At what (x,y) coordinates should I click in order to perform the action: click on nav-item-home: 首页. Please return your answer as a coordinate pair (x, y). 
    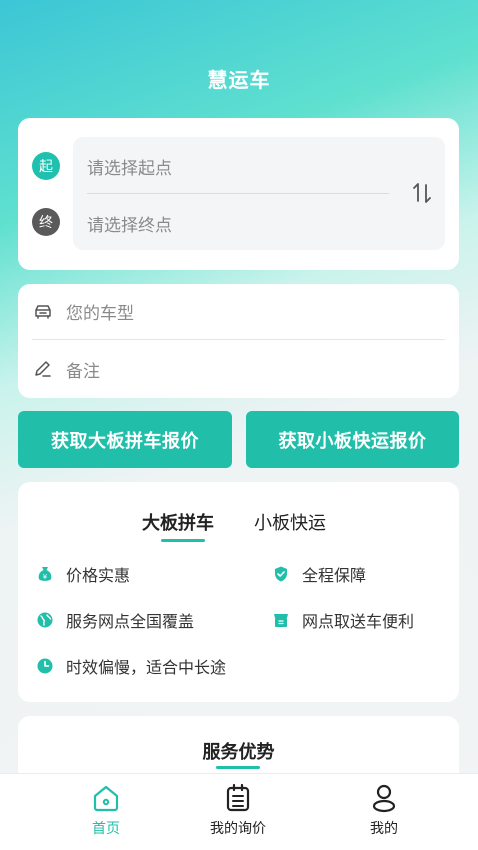
    Looking at the image, I should click on (106, 810).